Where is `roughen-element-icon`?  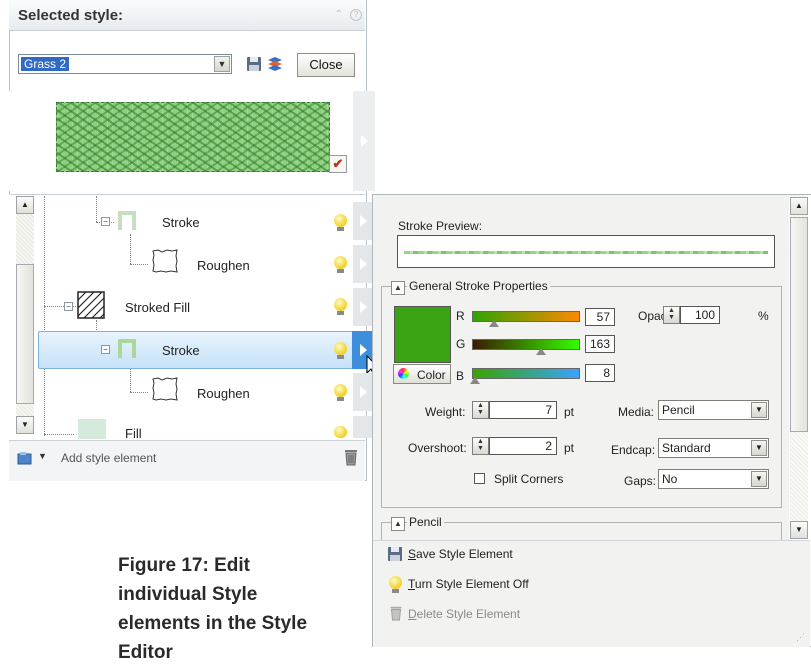
roughen-element-icon is located at coordinates (165, 389).